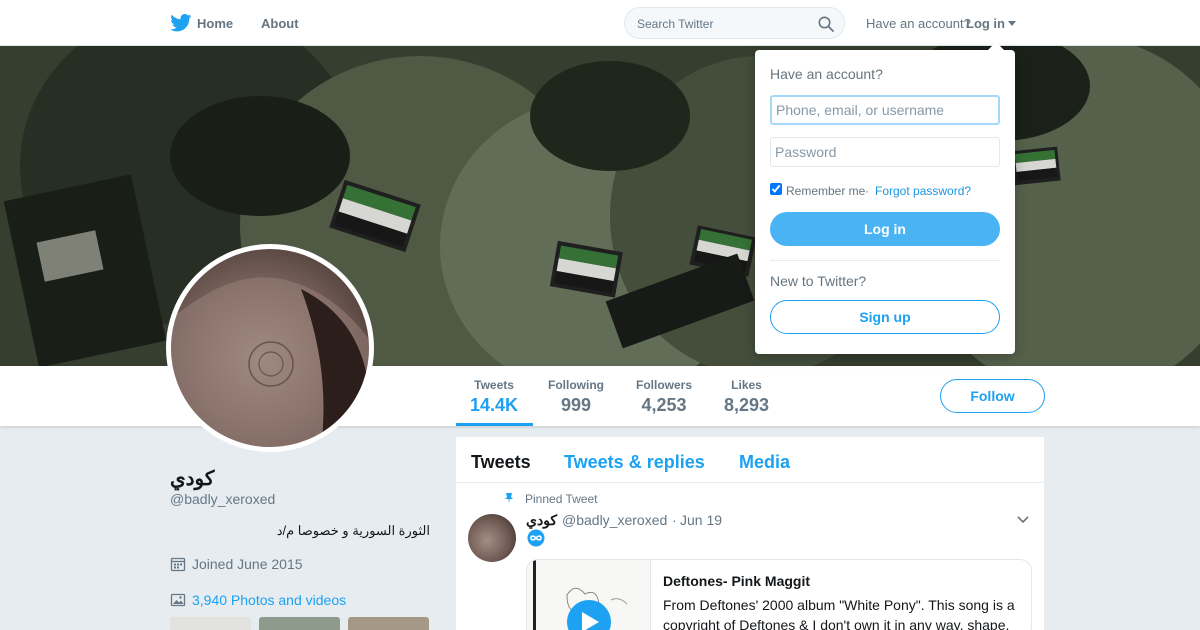 The height and width of the screenshot is (630, 1200). I want to click on image-icon, so click(178, 600).